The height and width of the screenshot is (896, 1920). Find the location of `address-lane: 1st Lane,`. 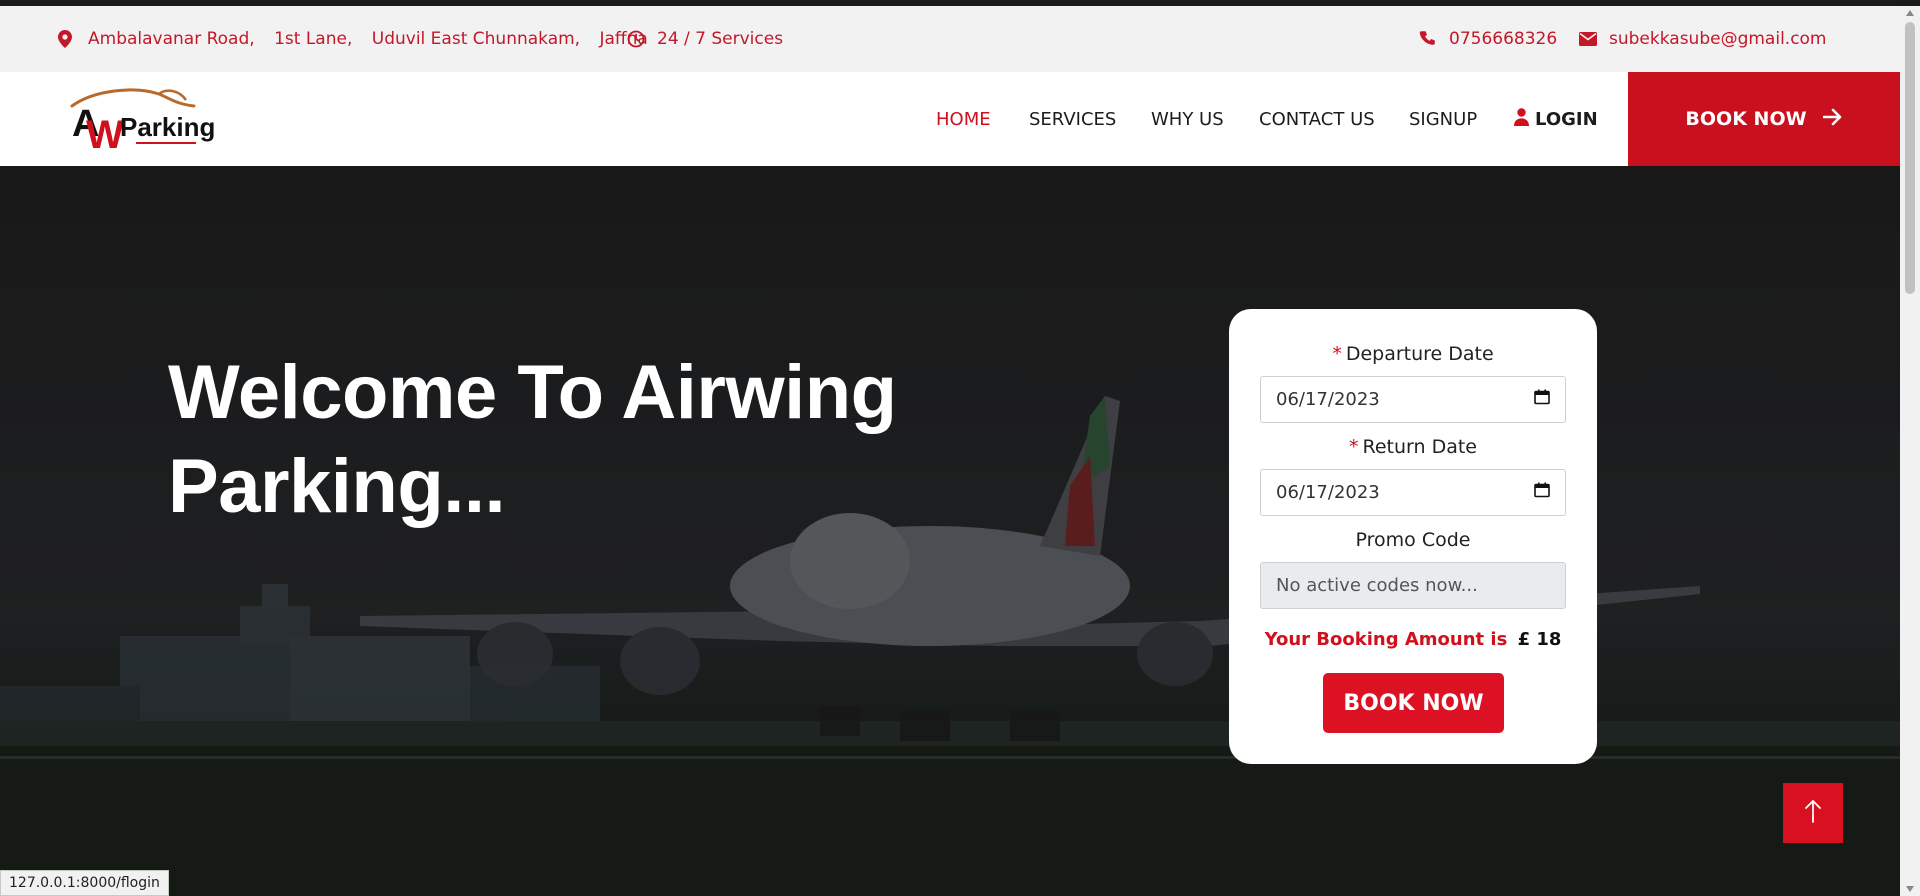

address-lane: 1st Lane, is located at coordinates (313, 39).